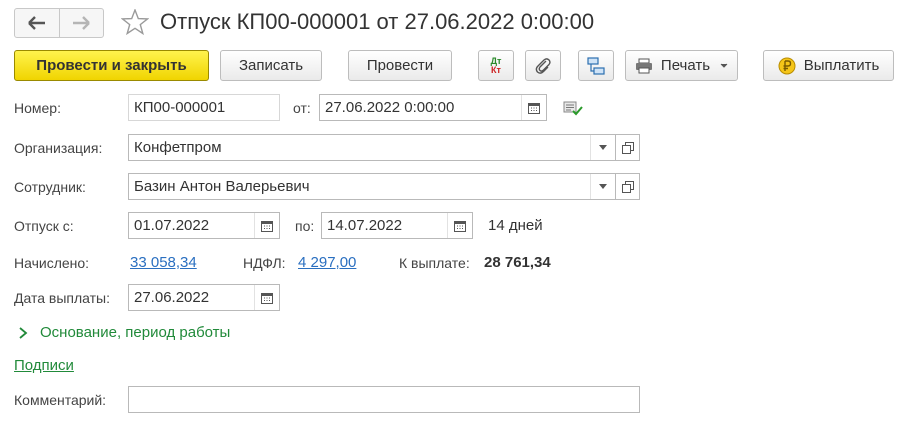 This screenshot has height=433, width=902. I want to click on vacation-from-label: Отпуск с:, so click(44, 226).